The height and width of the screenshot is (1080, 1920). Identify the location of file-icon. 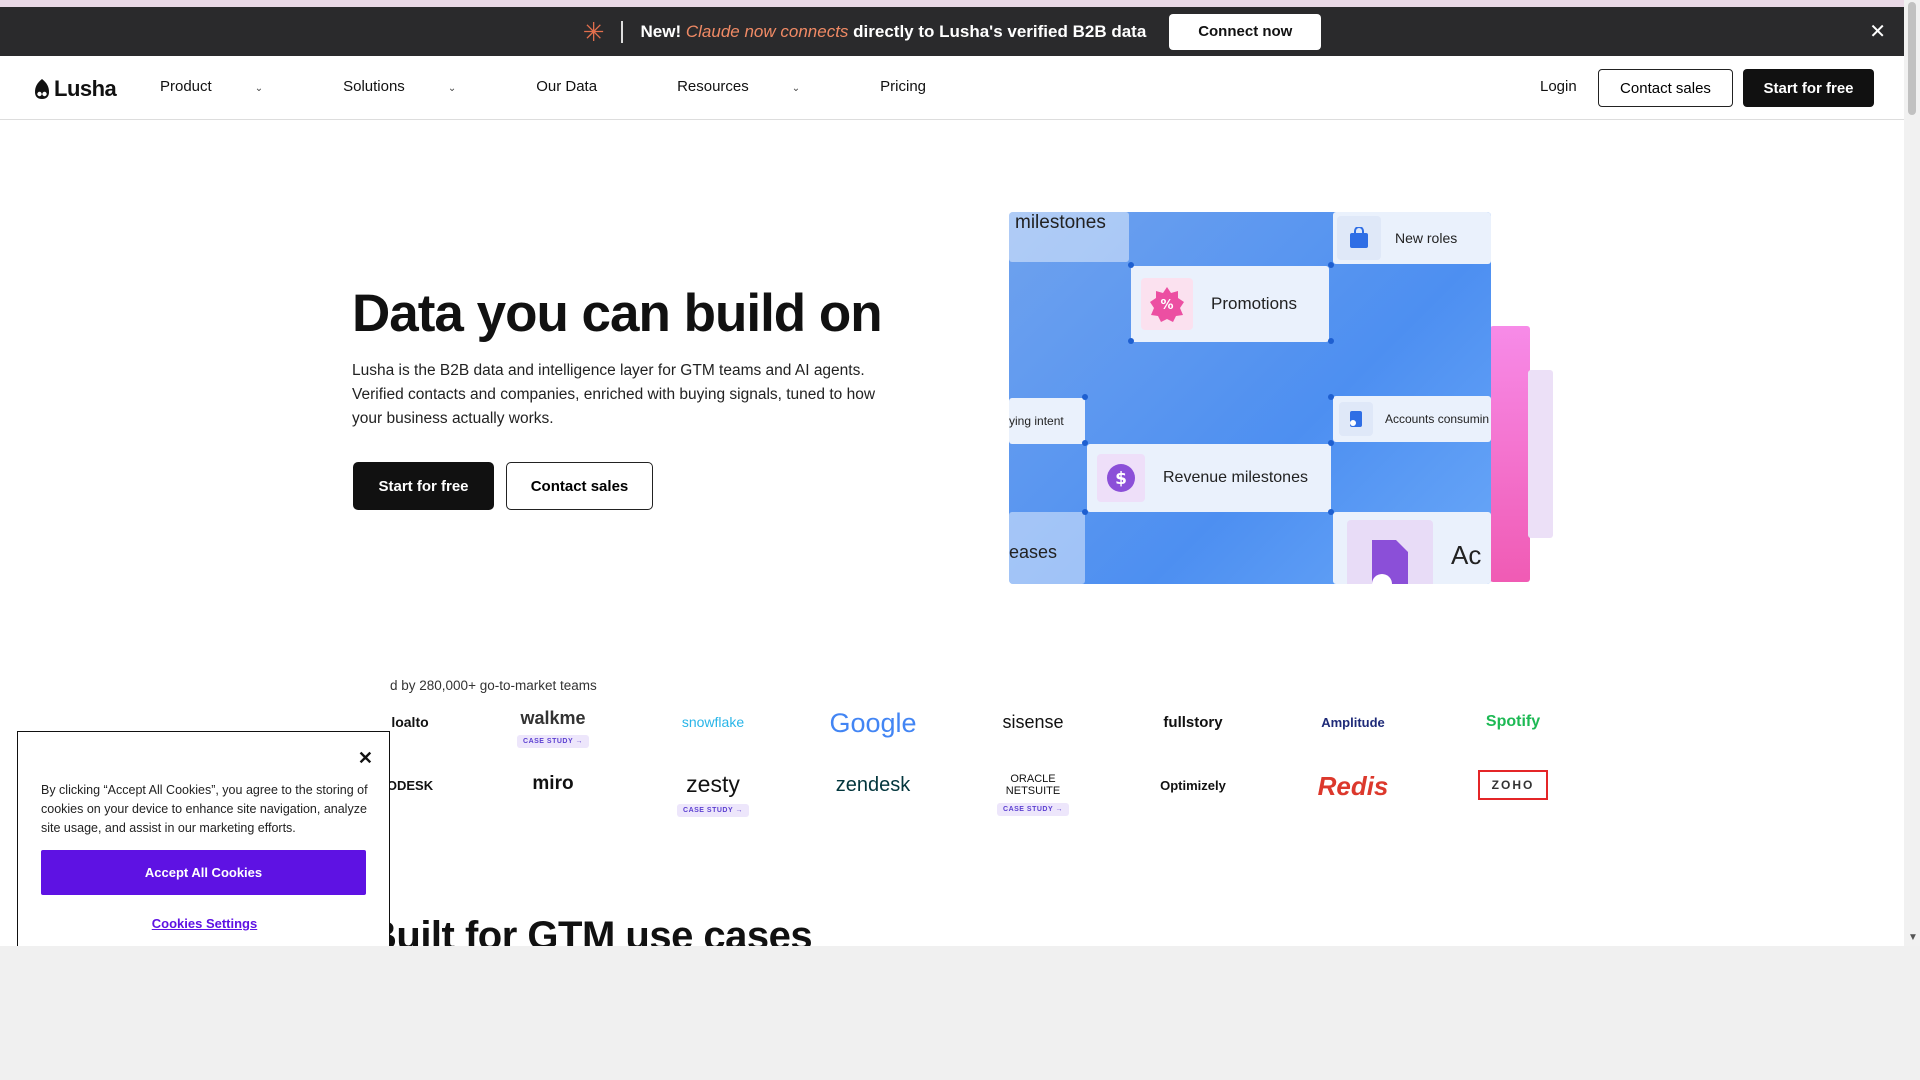
(1390, 552).